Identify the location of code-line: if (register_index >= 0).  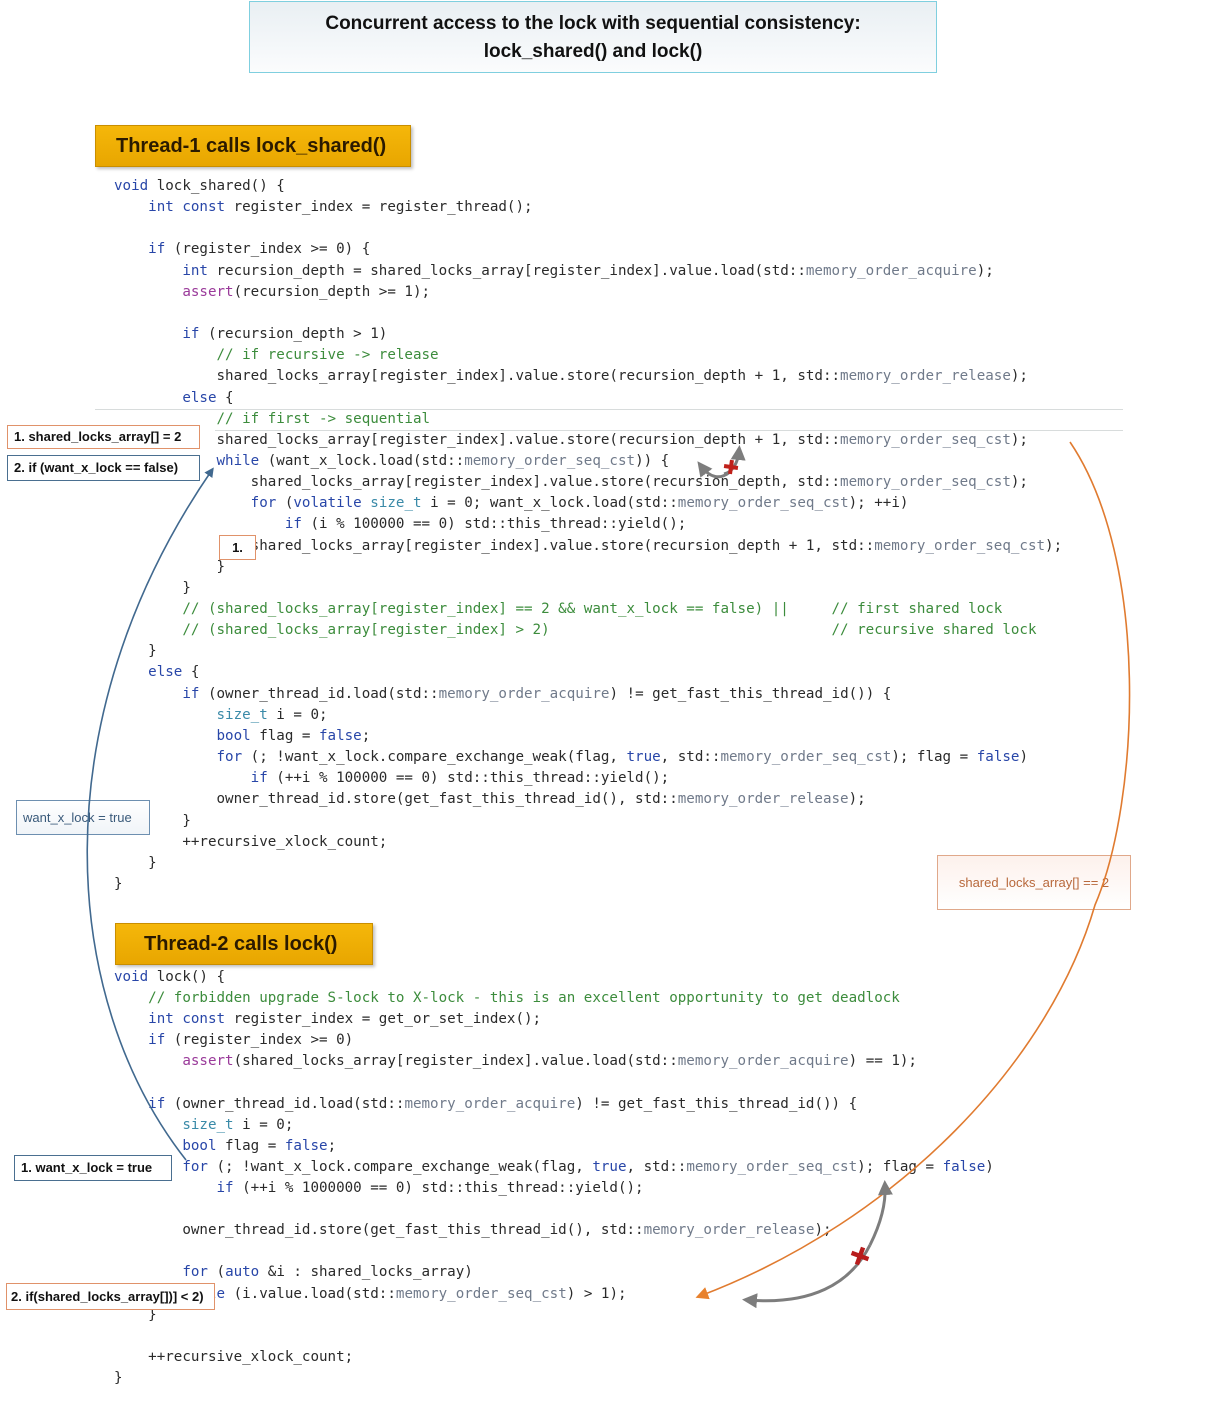
(233, 1040).